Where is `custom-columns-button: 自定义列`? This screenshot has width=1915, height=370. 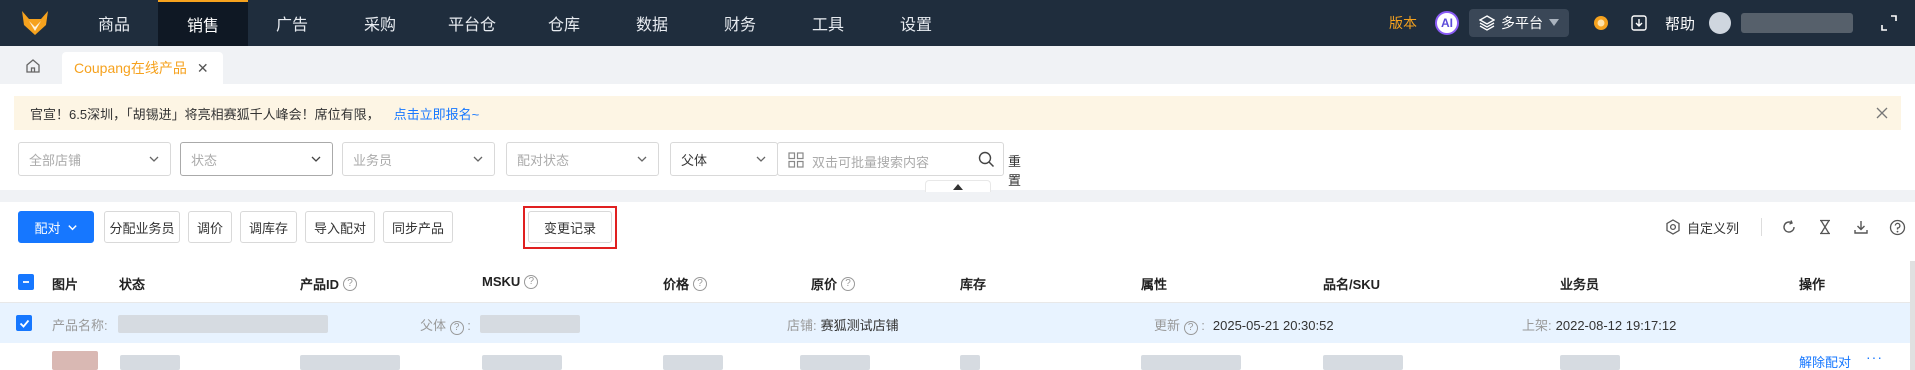 custom-columns-button: 自定义列 is located at coordinates (1702, 227).